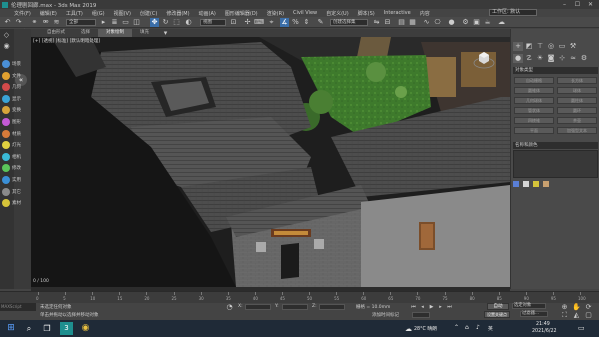 Image resolution: width=599 pixels, height=337 pixels. I want to click on viewport-label: [+] [透视] [标准] [默认明暗处理], so click(66, 41).